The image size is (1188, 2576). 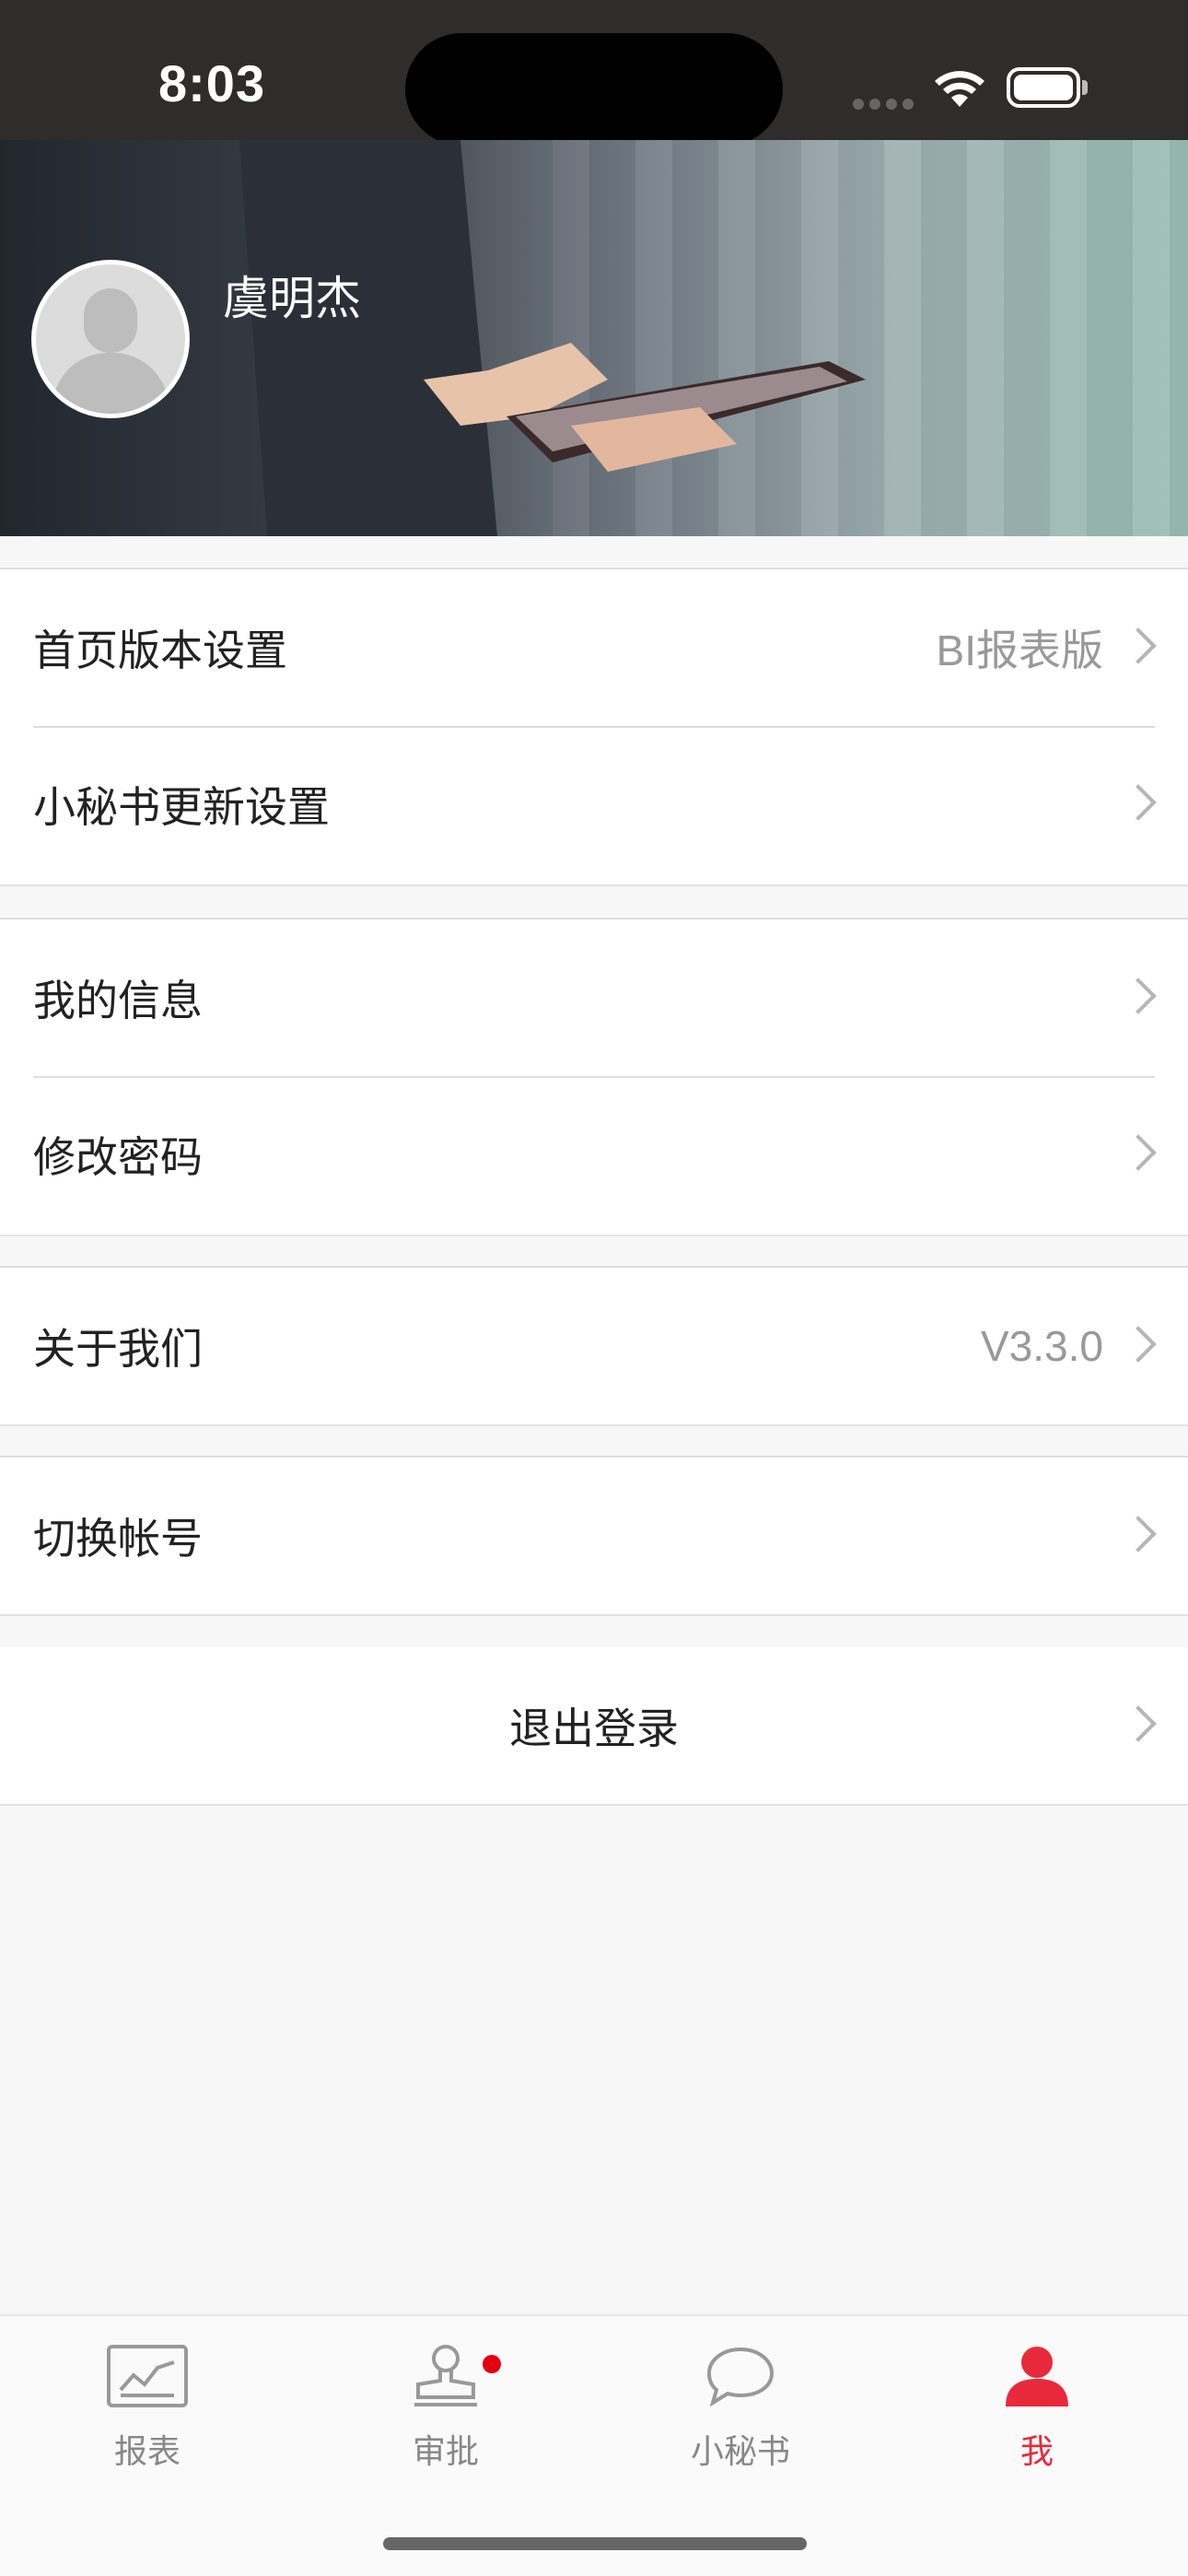 What do you see at coordinates (1047, 87) in the screenshot?
I see `battery-icon` at bounding box center [1047, 87].